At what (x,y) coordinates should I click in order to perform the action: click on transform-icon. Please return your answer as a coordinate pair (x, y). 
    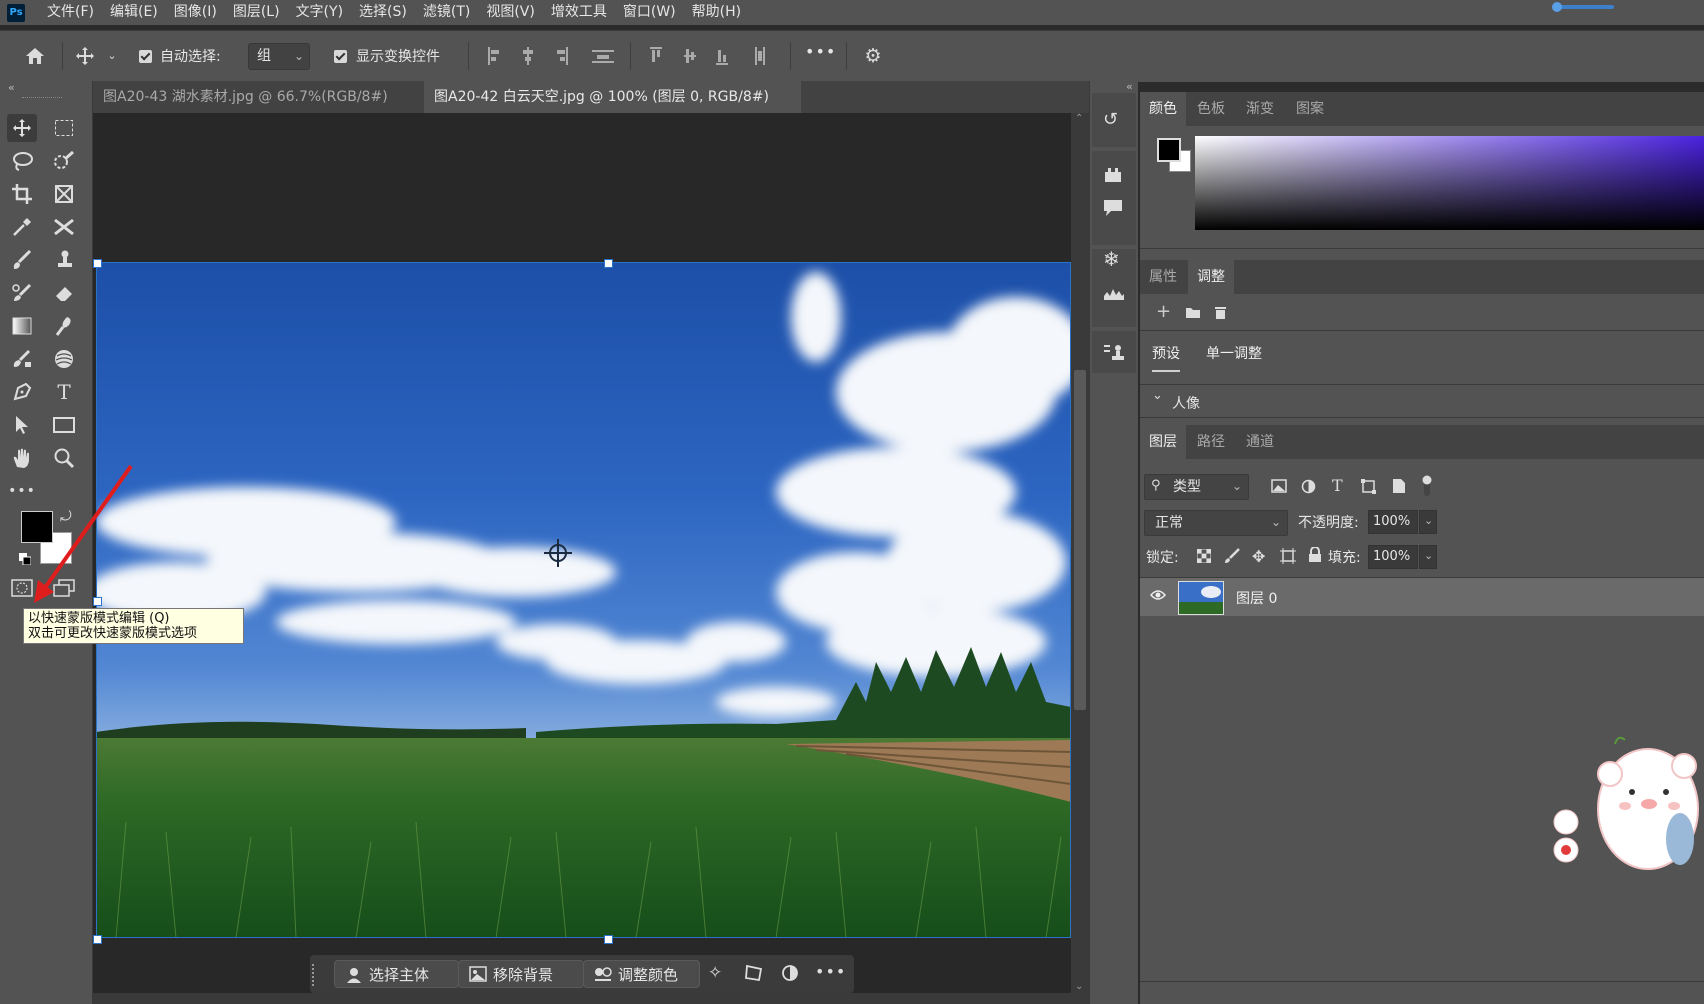
    Looking at the image, I should click on (754, 975).